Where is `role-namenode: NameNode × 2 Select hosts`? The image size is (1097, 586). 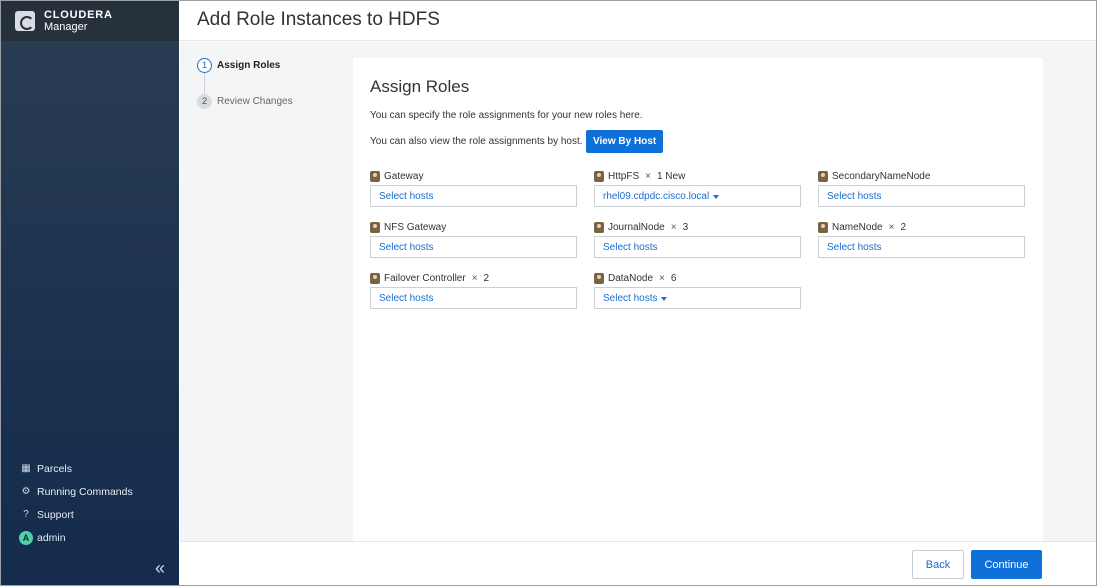
role-namenode: NameNode × 2 Select hosts is located at coordinates (921, 239).